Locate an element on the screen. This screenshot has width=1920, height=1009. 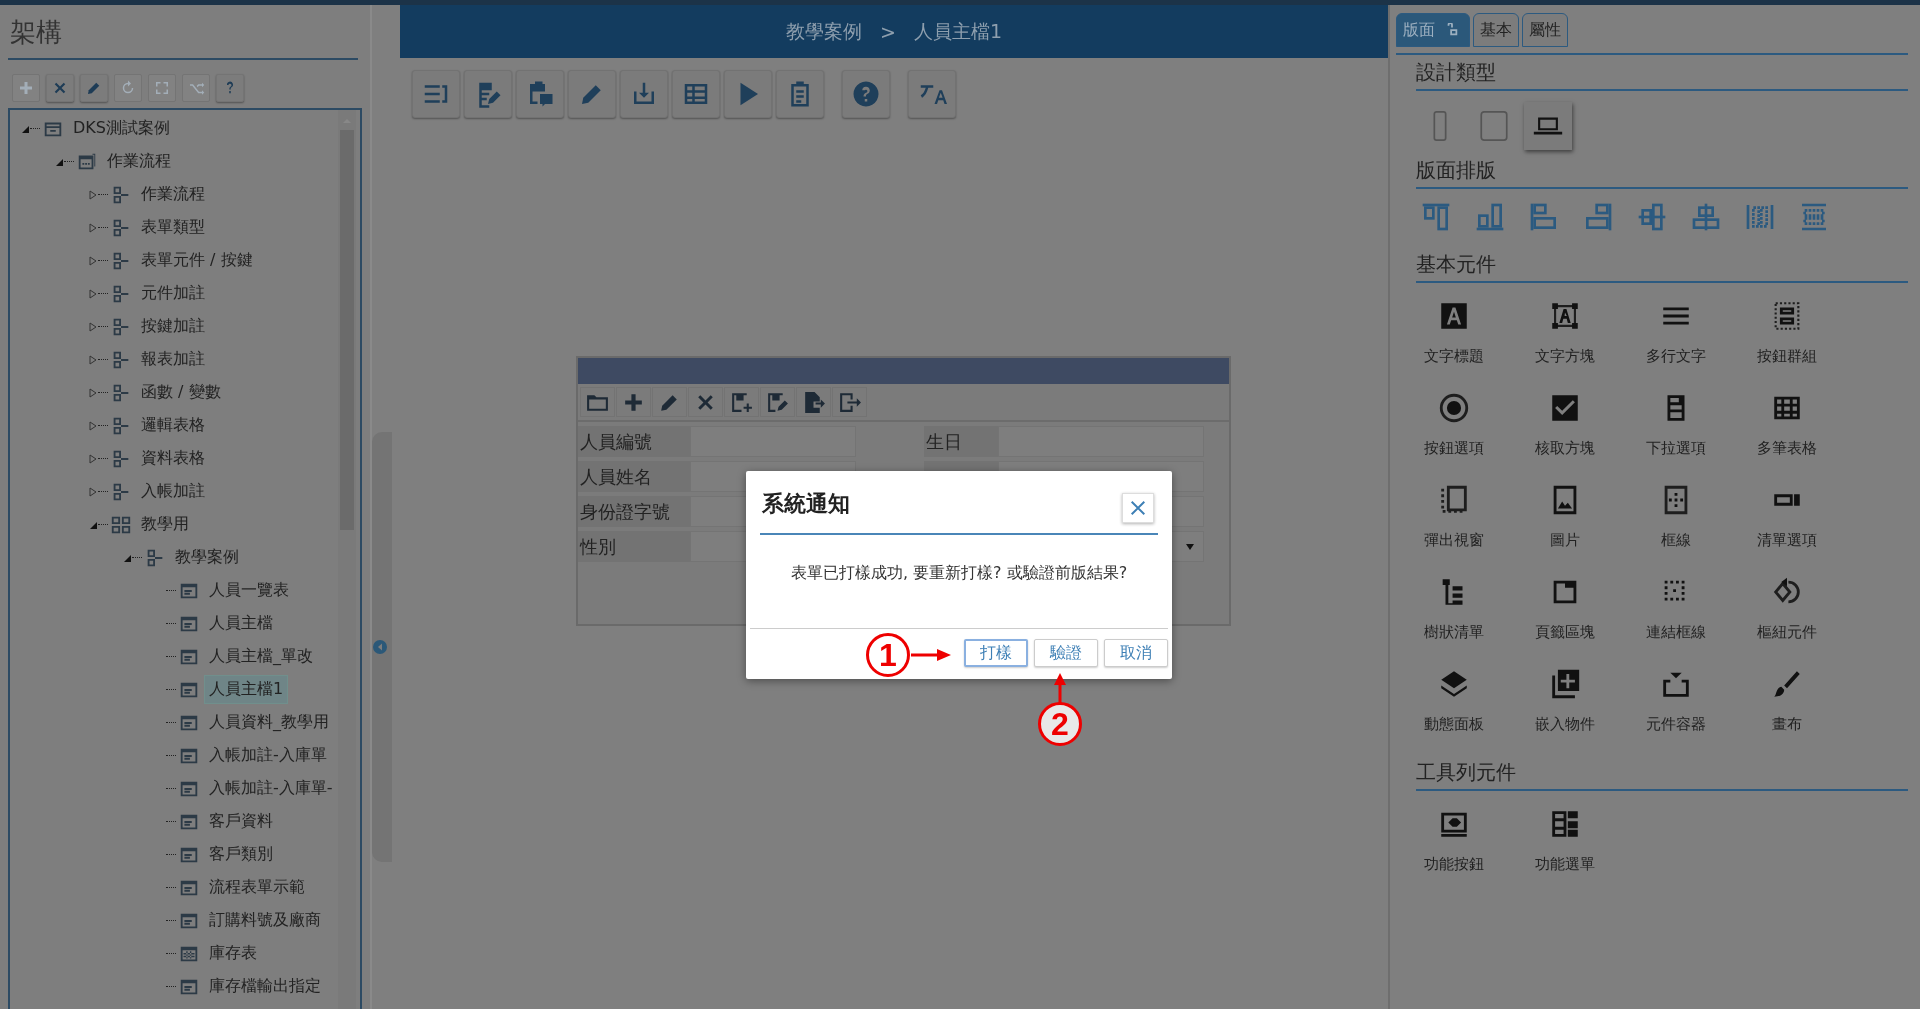
tree-item: 人員一覽表 is located at coordinates (249, 590).